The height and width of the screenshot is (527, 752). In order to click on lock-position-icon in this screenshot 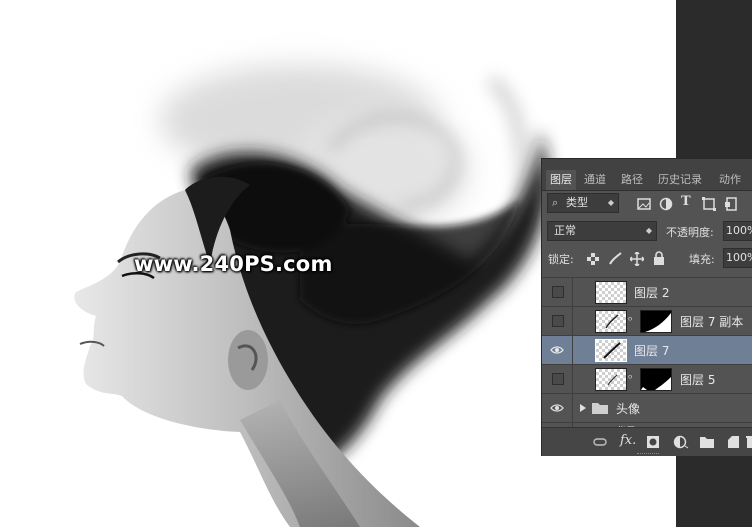, I will do `click(637, 259)`.